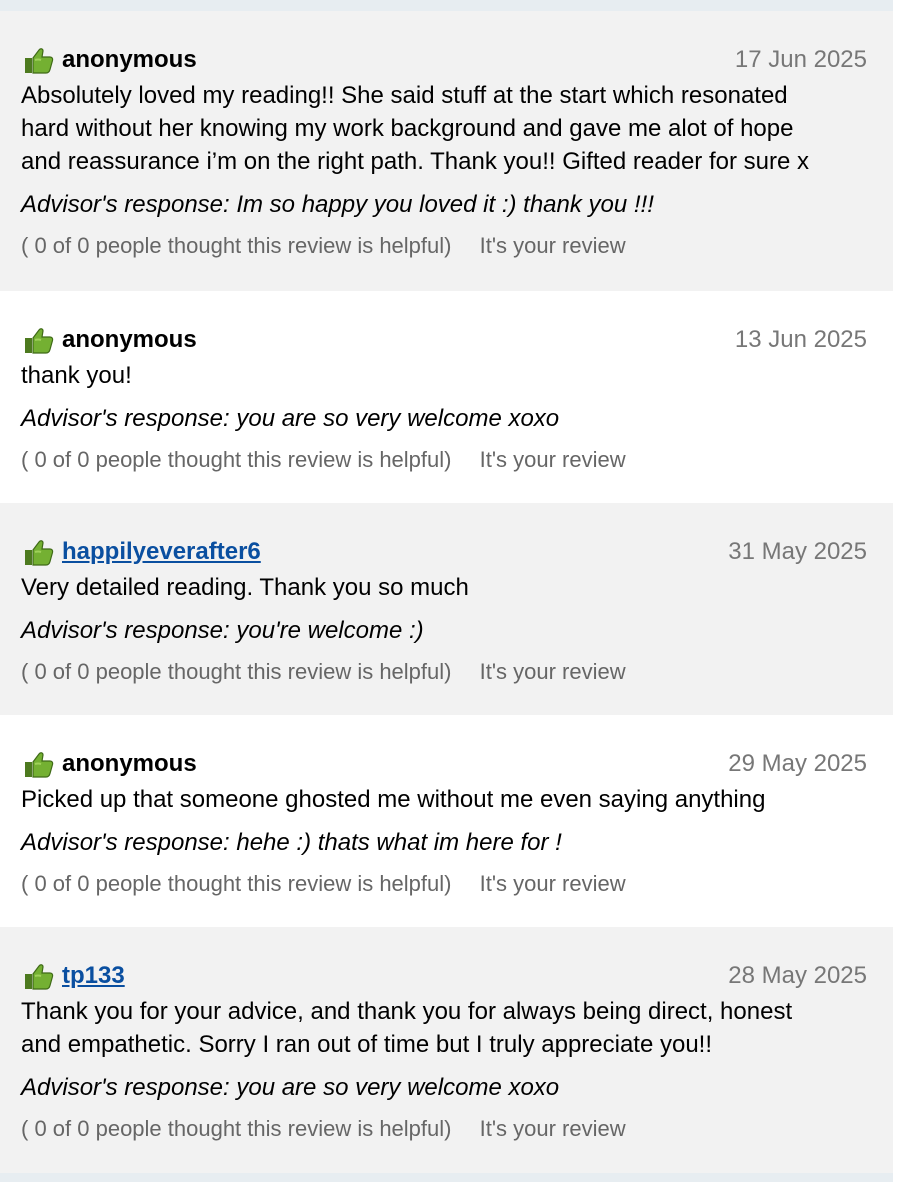 This screenshot has width=902, height=1182. What do you see at coordinates (446, 1177) in the screenshot?
I see `bottom-divider` at bounding box center [446, 1177].